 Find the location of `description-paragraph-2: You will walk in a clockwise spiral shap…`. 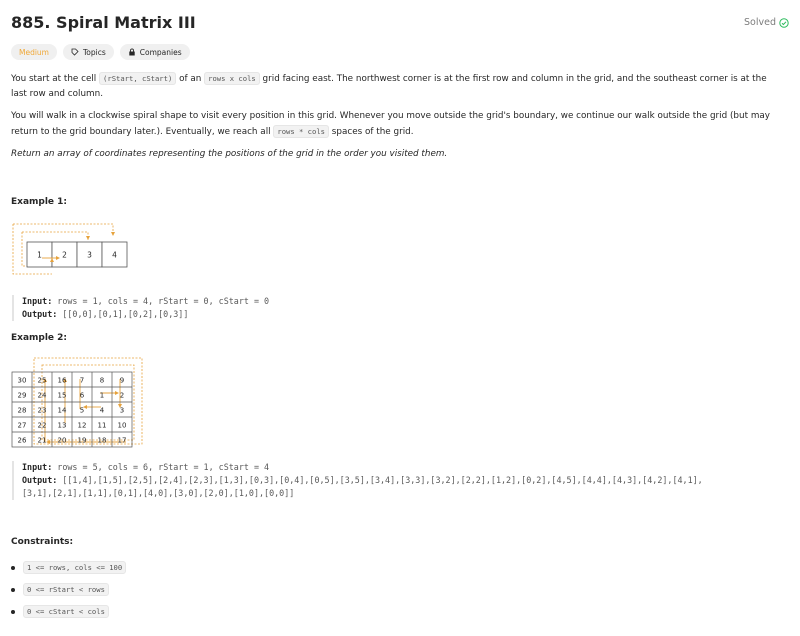

description-paragraph-2: You will walk in a clockwise spiral shap… is located at coordinates (396, 124).